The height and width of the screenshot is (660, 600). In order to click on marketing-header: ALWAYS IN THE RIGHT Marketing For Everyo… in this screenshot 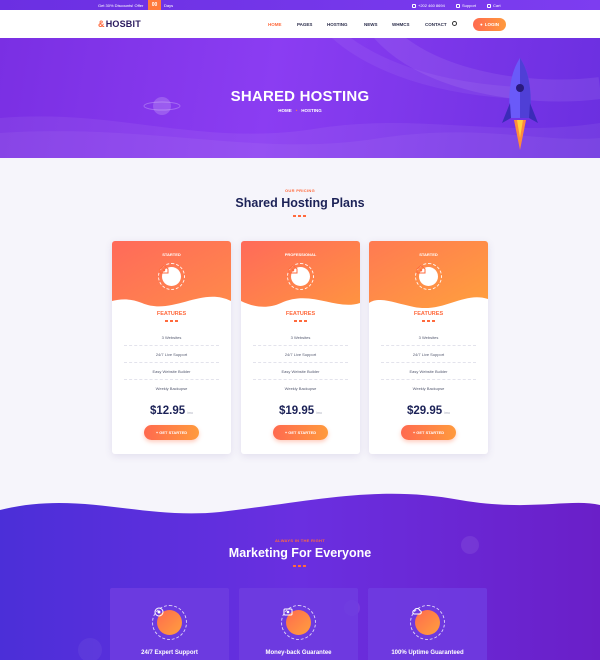, I will do `click(300, 552)`.